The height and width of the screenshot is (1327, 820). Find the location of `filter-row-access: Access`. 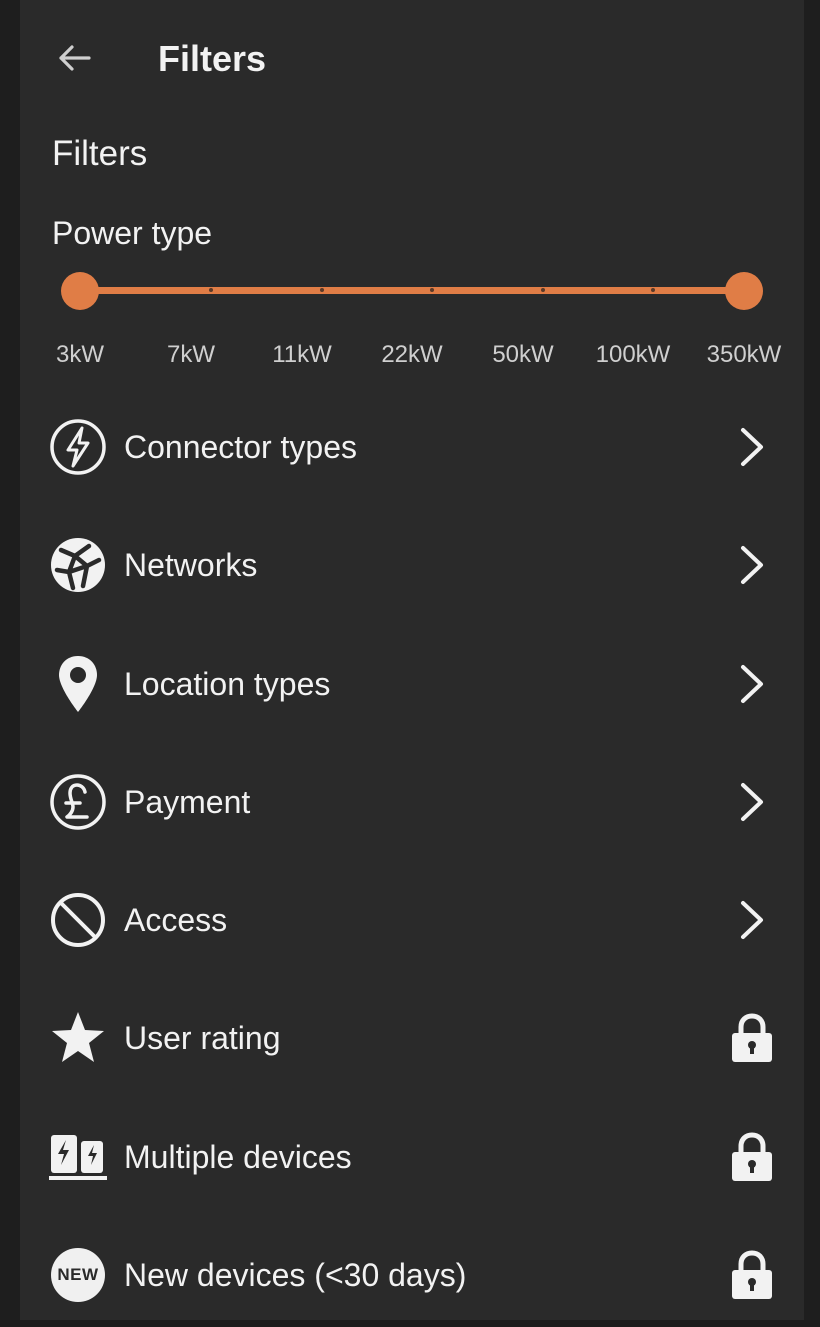

filter-row-access: Access is located at coordinates (412, 920).